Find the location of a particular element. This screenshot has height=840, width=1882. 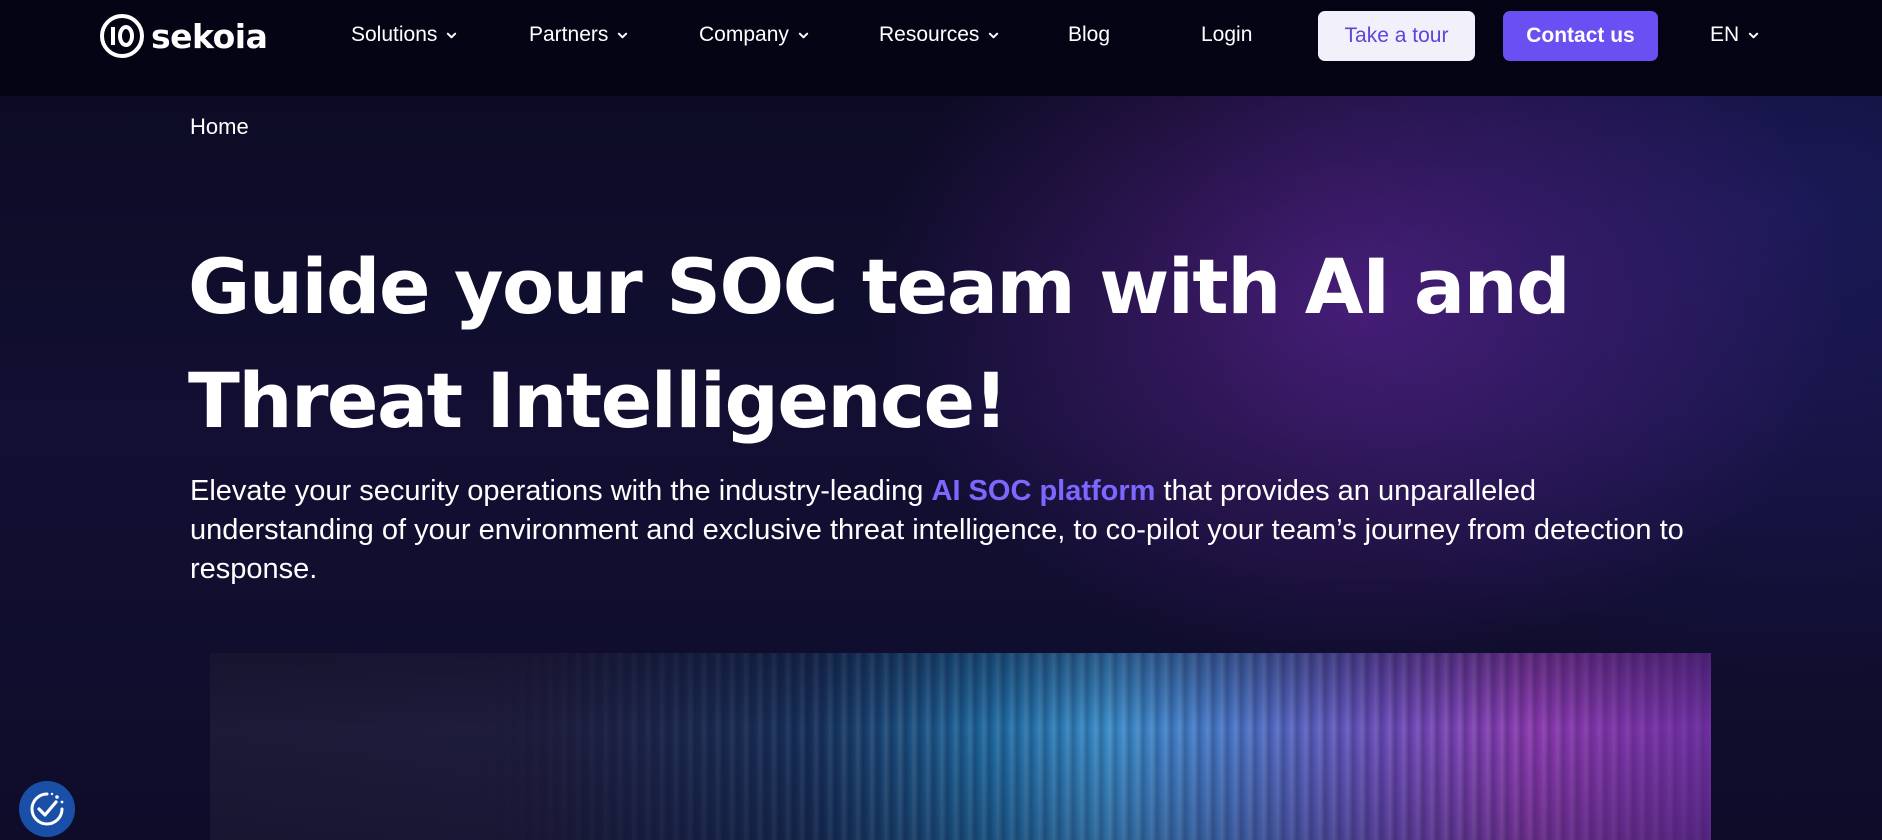

nav-solutions: Solutions is located at coordinates (404, 35).